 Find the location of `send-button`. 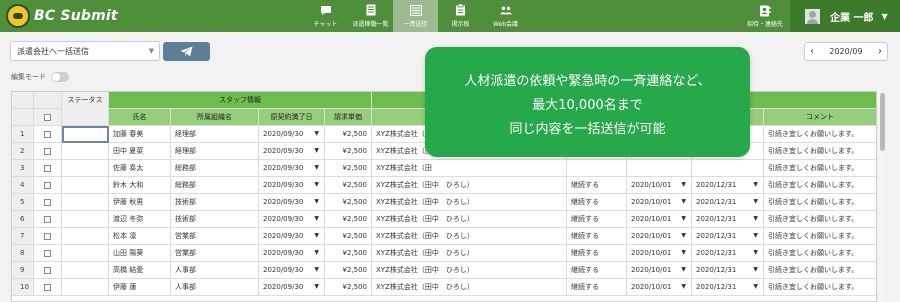

send-button is located at coordinates (186, 51).